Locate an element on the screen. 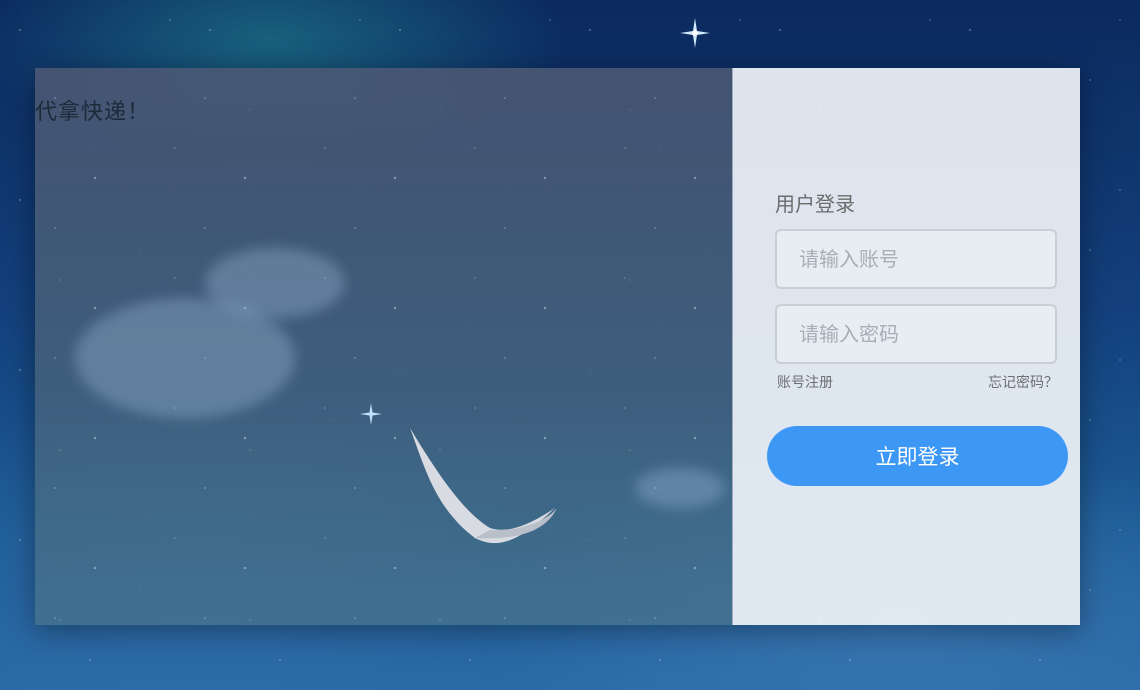 The height and width of the screenshot is (690, 1140). bird-illustration is located at coordinates (483, 486).